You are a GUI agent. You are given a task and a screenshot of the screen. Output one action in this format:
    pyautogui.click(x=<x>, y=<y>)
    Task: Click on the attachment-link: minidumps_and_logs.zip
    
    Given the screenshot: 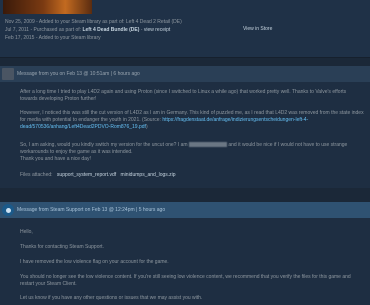 What is the action you would take?
    pyautogui.click(x=148, y=175)
    